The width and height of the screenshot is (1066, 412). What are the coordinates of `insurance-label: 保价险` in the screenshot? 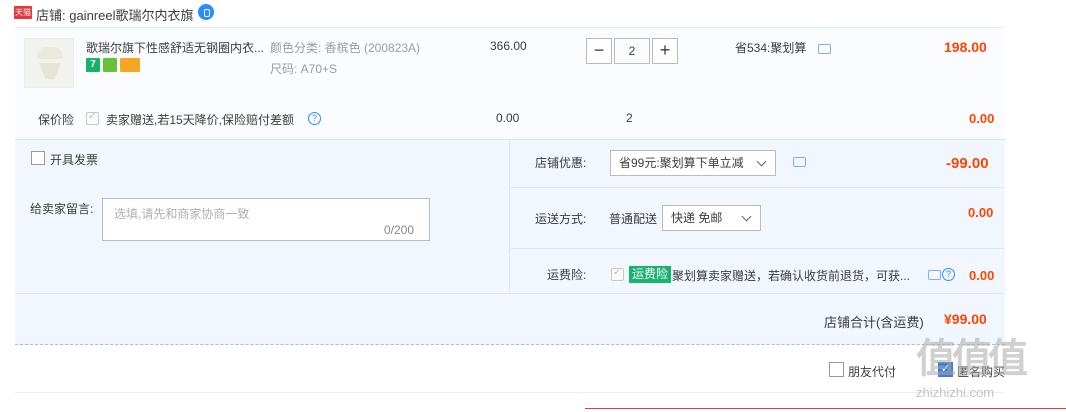 It's located at (56, 120).